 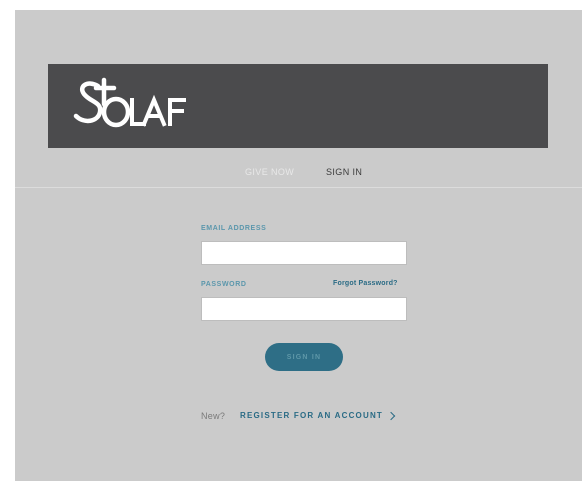 What do you see at coordinates (304, 357) in the screenshot?
I see `sign-in-button: SIGN IN` at bounding box center [304, 357].